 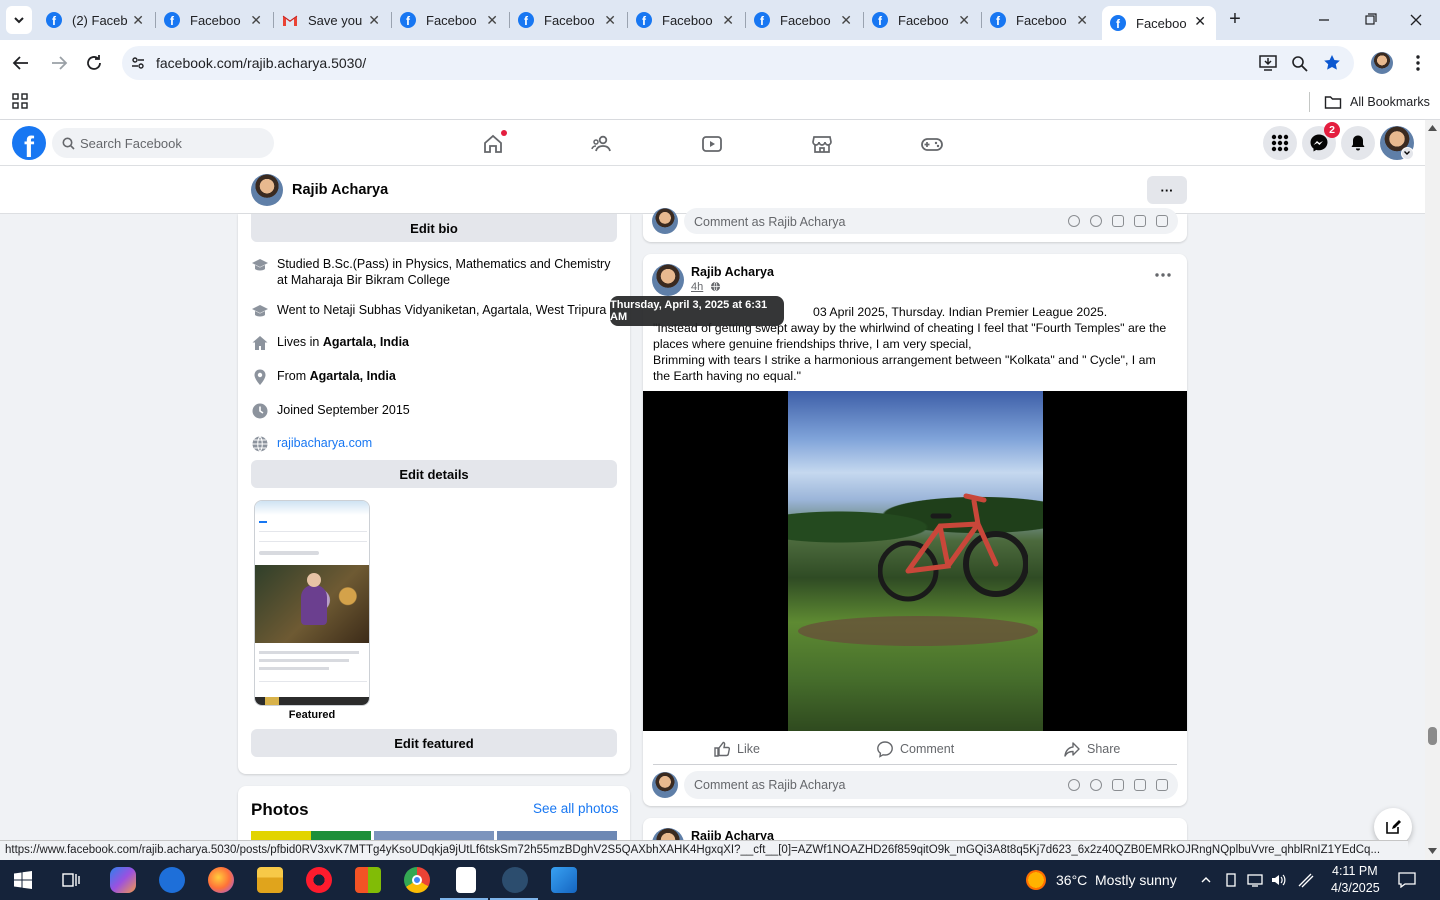 What do you see at coordinates (1355, 888) in the screenshot?
I see `clock-date: 4/3/2025` at bounding box center [1355, 888].